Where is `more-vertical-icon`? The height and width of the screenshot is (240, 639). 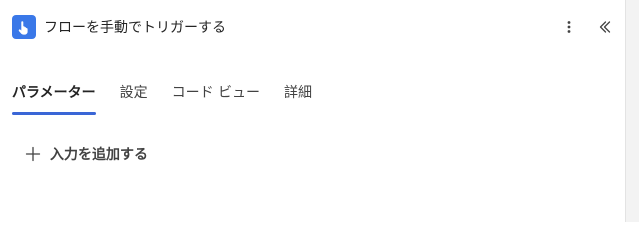 more-vertical-icon is located at coordinates (569, 27).